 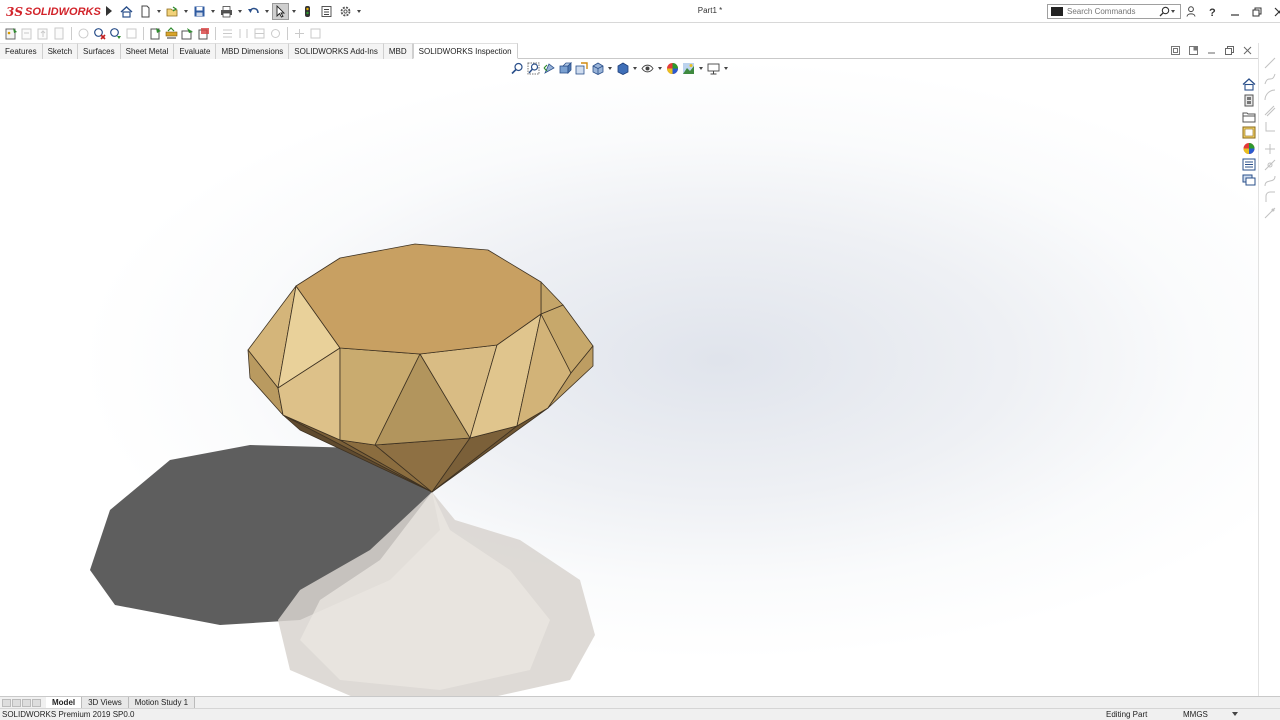 What do you see at coordinates (307, 11) in the screenshot?
I see `rebuild-icon` at bounding box center [307, 11].